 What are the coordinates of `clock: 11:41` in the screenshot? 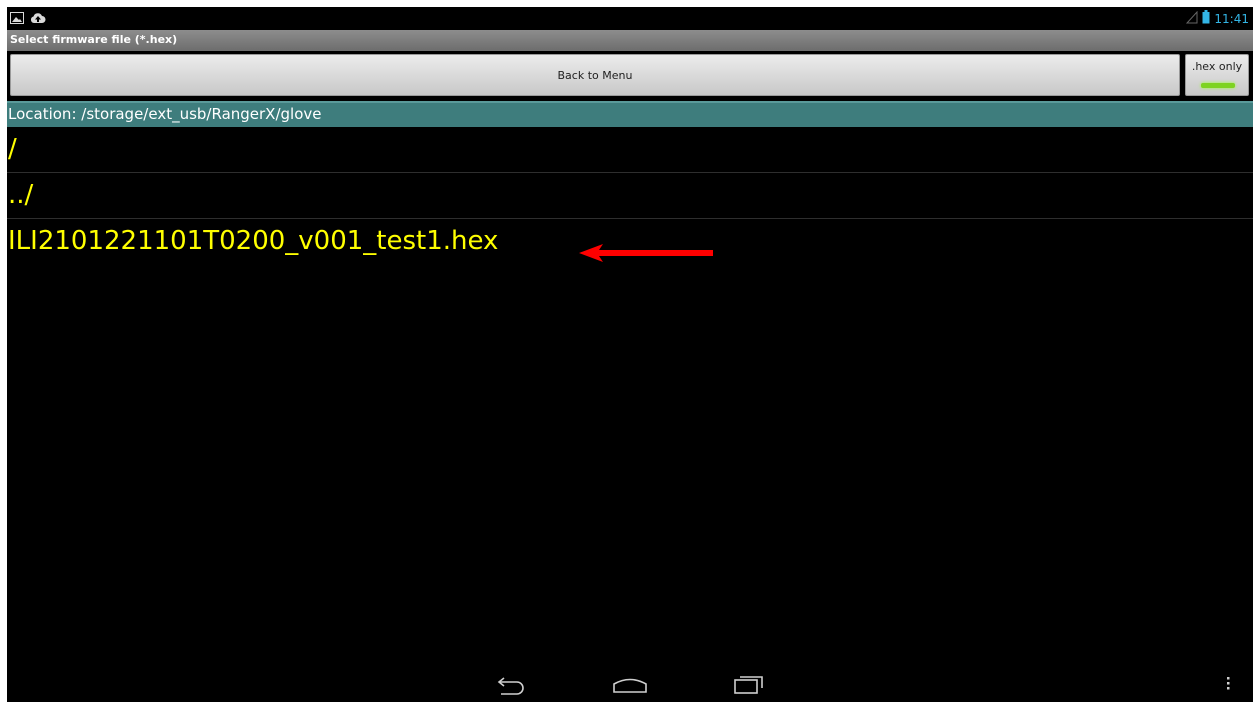 It's located at (1231, 18).